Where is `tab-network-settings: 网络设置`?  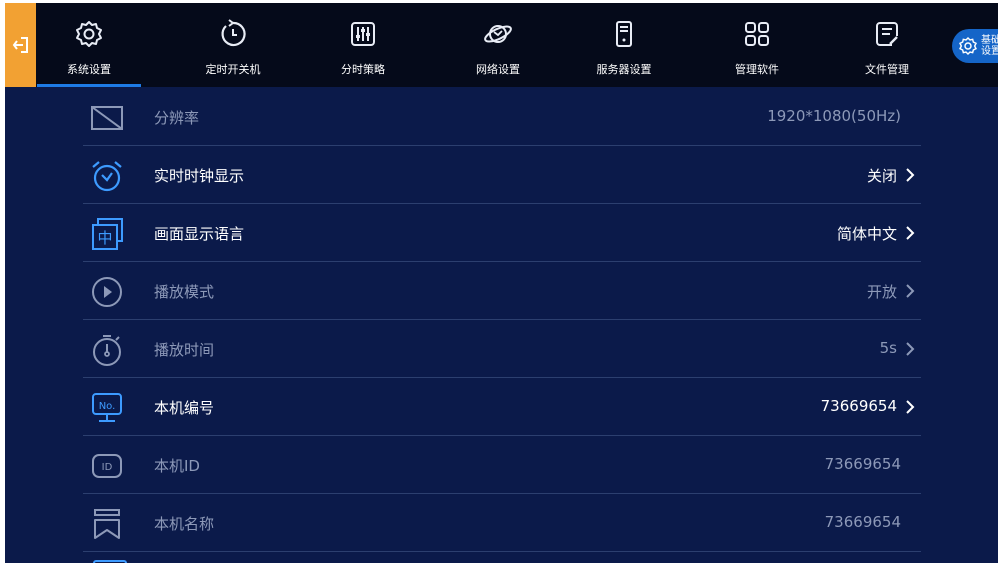
tab-network-settings: 网络设置 is located at coordinates (498, 45).